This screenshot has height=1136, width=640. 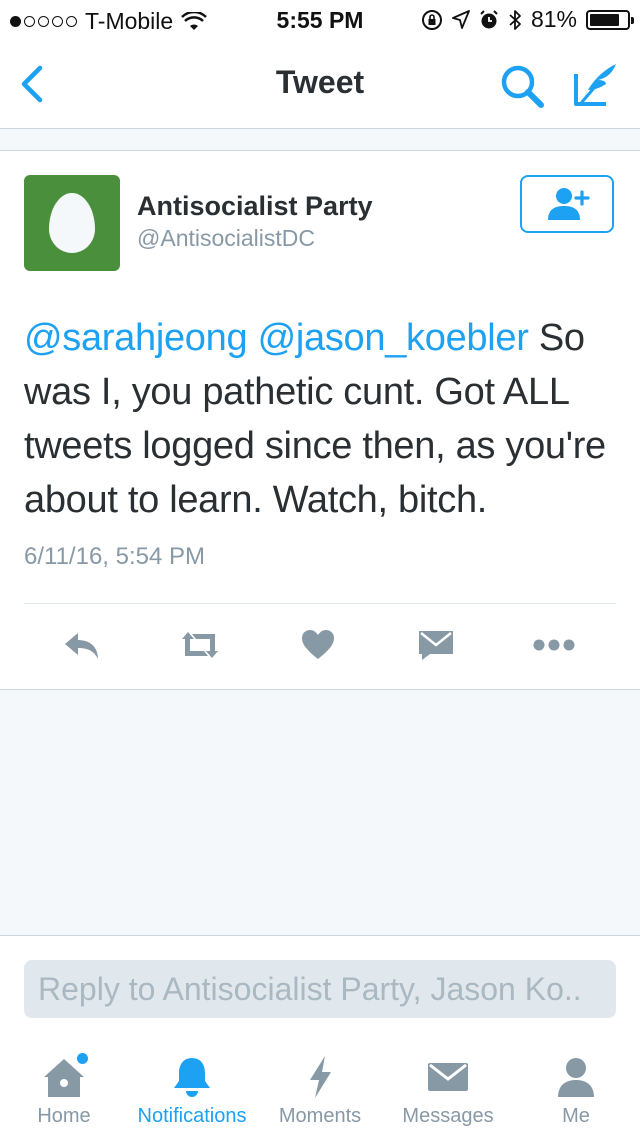 What do you see at coordinates (522, 86) in the screenshot?
I see `search-icon` at bounding box center [522, 86].